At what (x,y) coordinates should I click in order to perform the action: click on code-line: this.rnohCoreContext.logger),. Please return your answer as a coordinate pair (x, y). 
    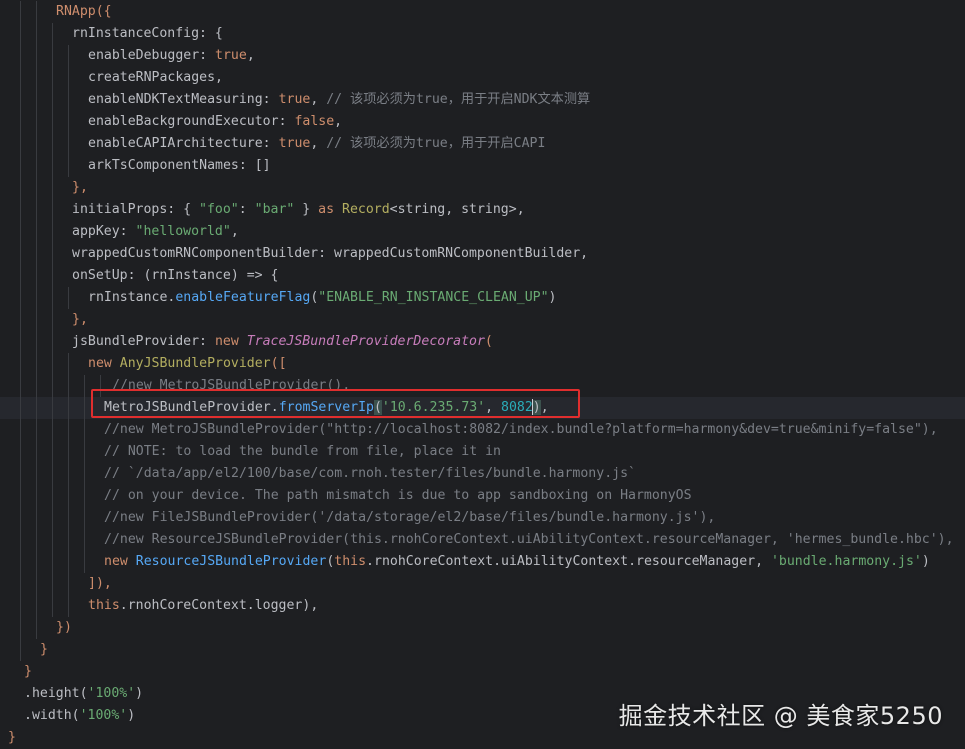
    Looking at the image, I should click on (482, 606).